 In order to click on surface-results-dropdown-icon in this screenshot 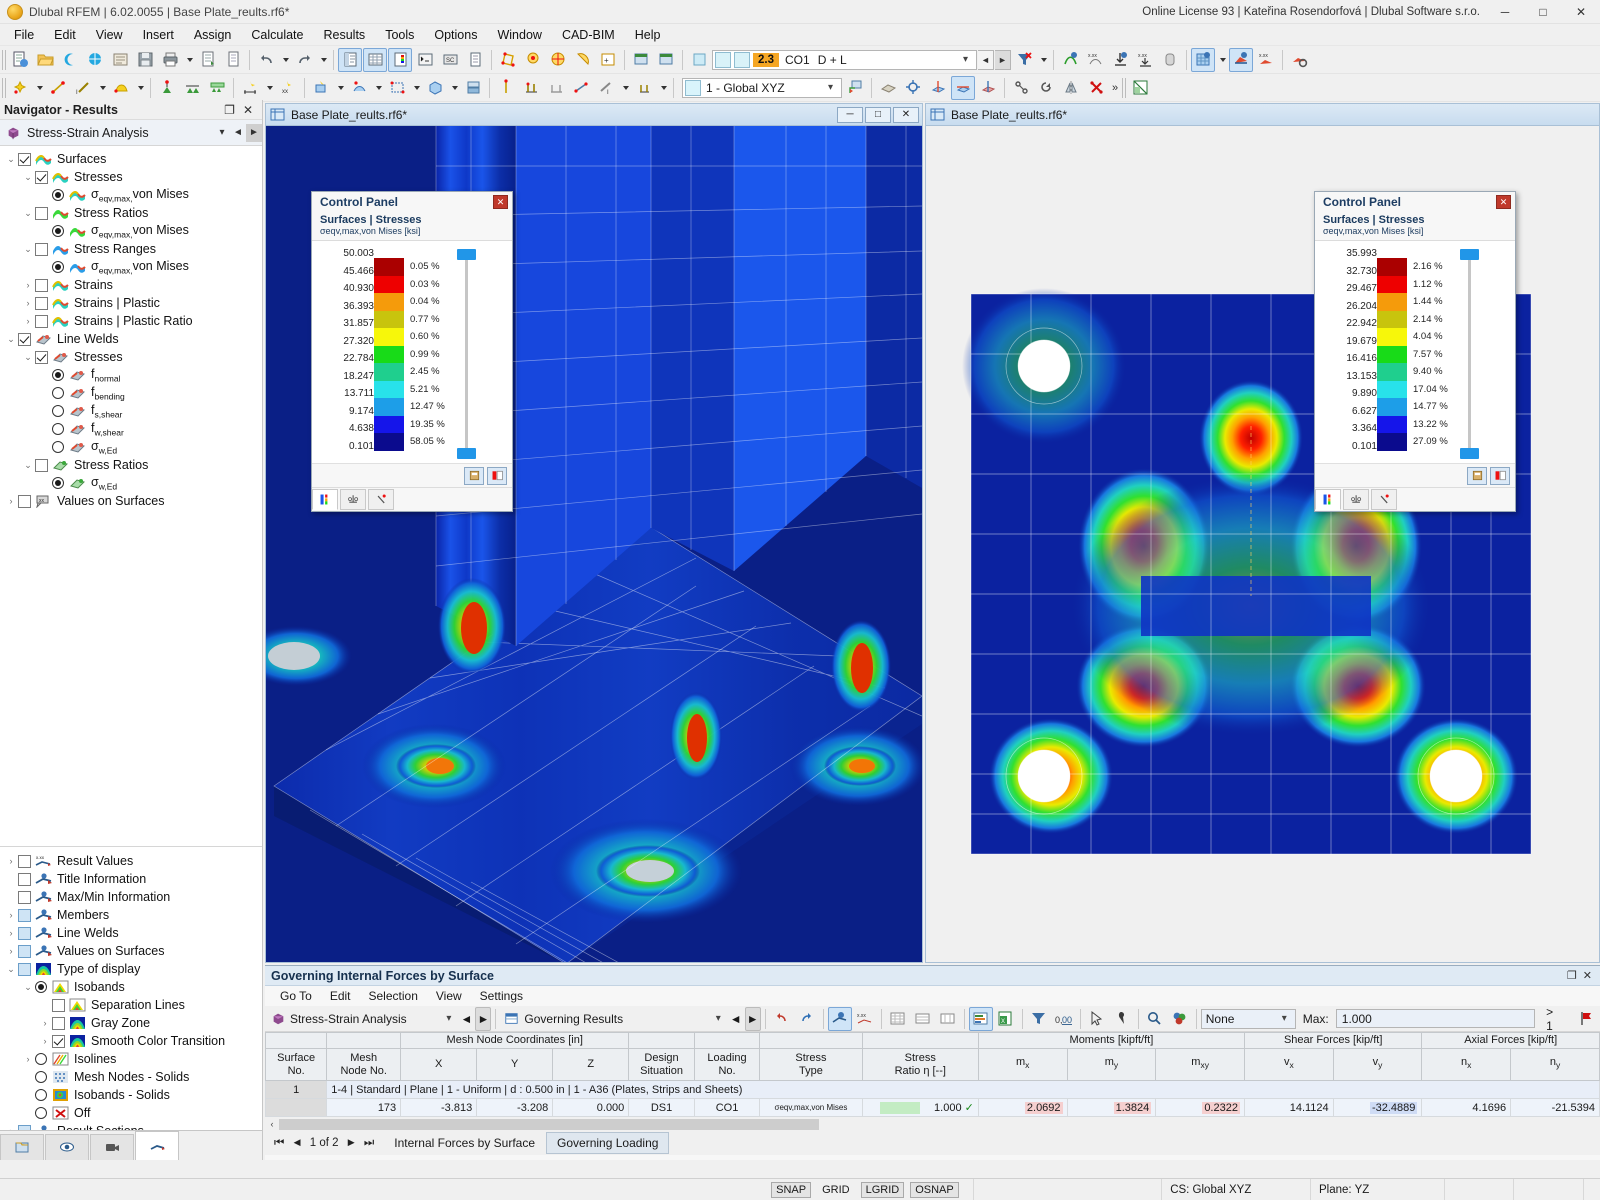, I will do `click(1222, 60)`.